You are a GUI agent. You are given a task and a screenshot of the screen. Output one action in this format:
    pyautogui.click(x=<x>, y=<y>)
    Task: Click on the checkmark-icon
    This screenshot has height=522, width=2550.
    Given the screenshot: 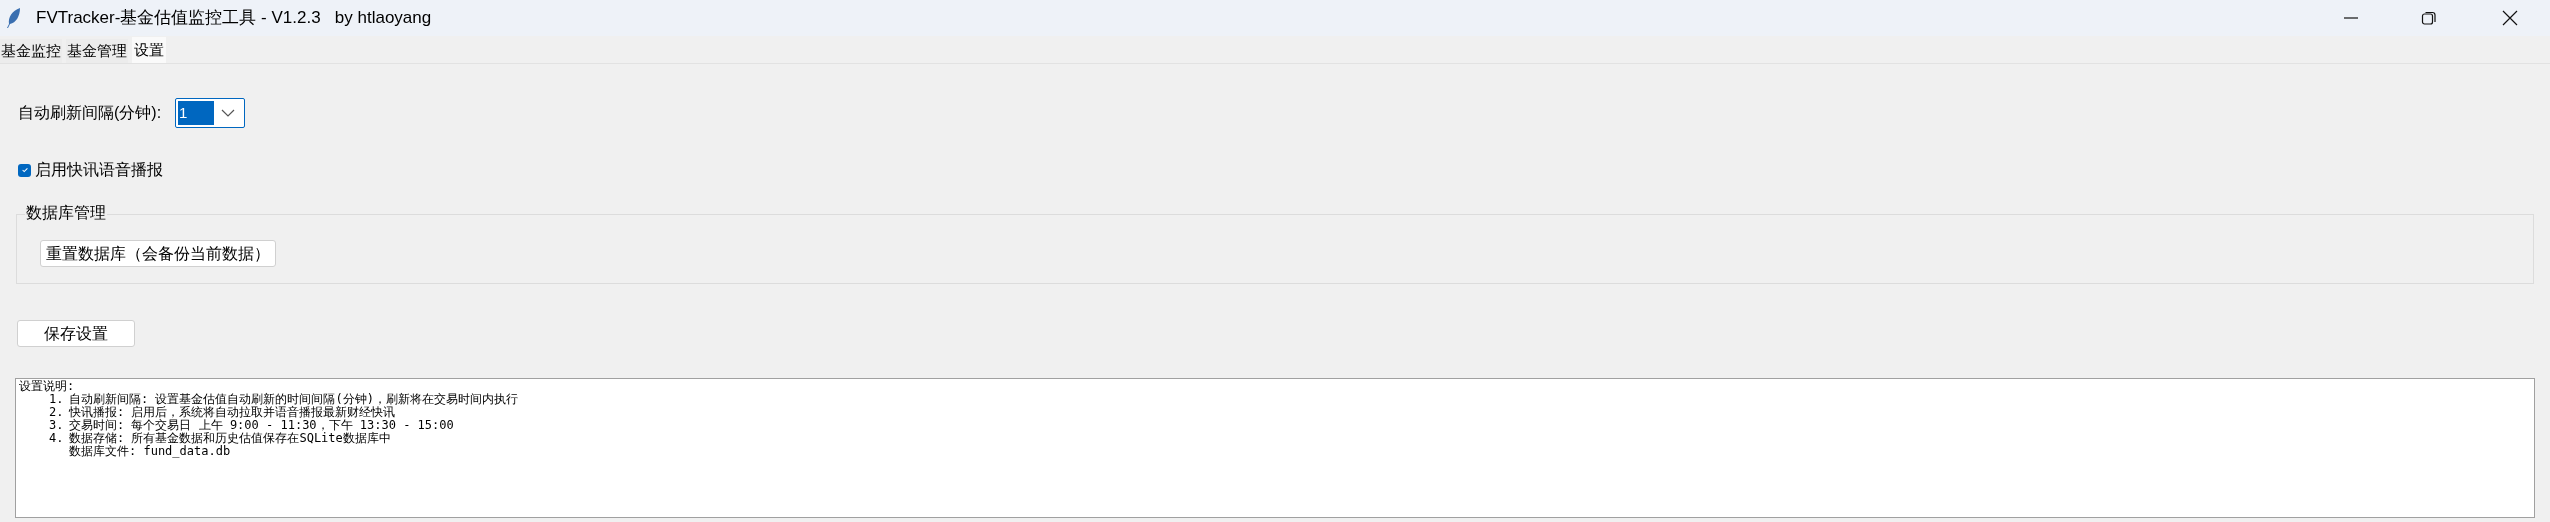 What is the action you would take?
    pyautogui.click(x=24, y=170)
    